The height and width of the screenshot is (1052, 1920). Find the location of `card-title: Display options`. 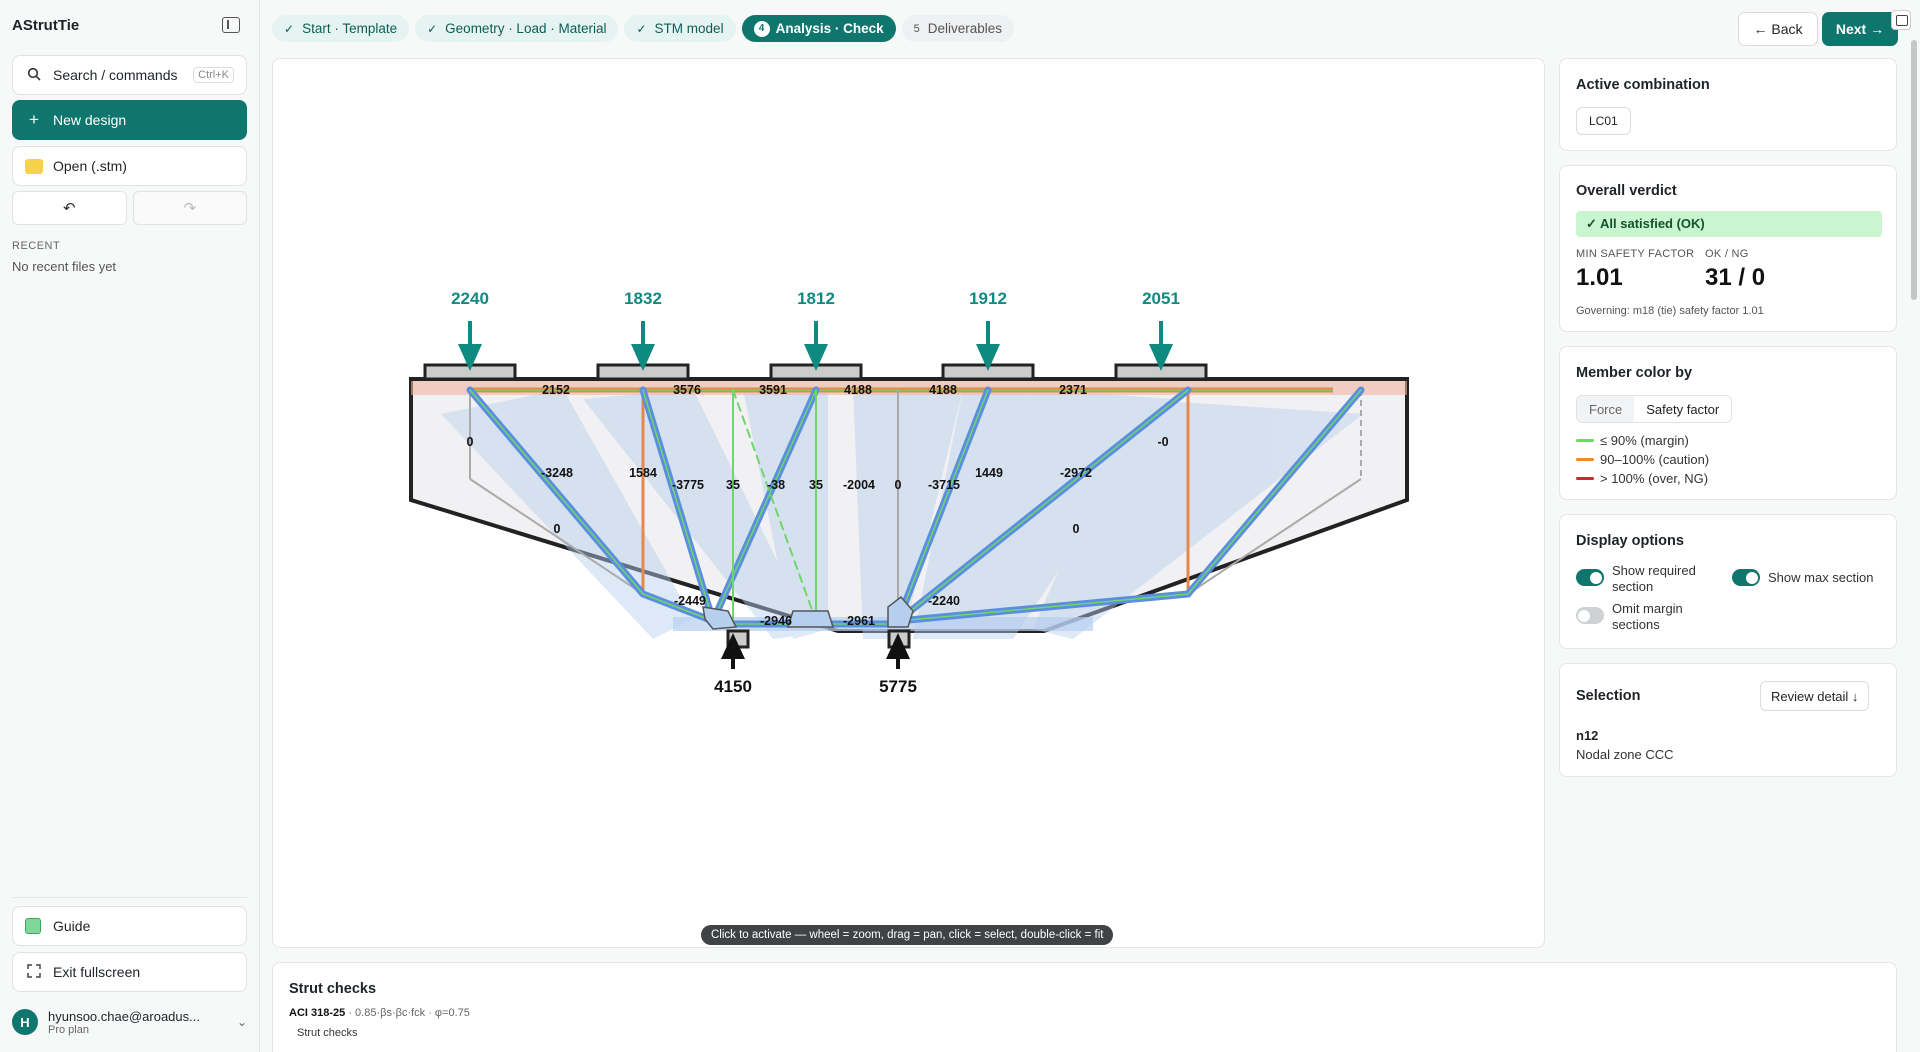

card-title: Display options is located at coordinates (1630, 541).